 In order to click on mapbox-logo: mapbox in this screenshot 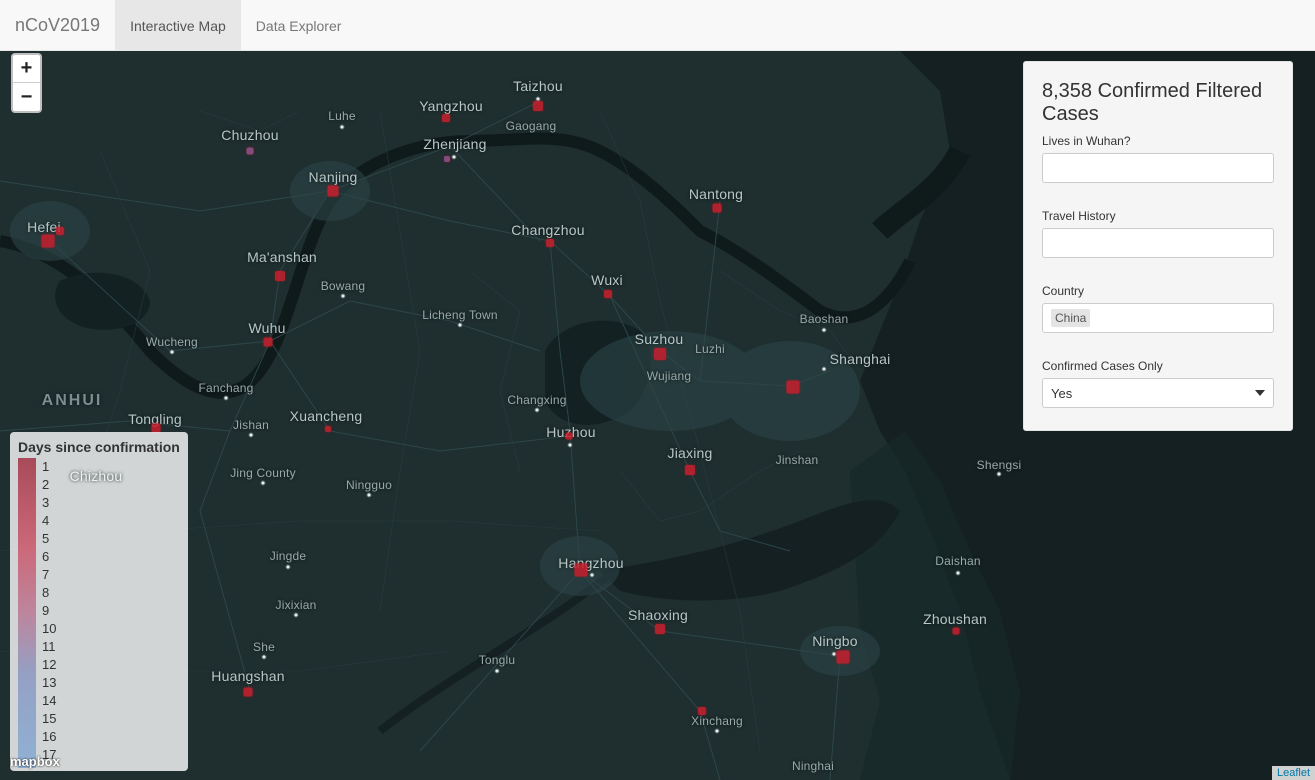, I will do `click(35, 761)`.